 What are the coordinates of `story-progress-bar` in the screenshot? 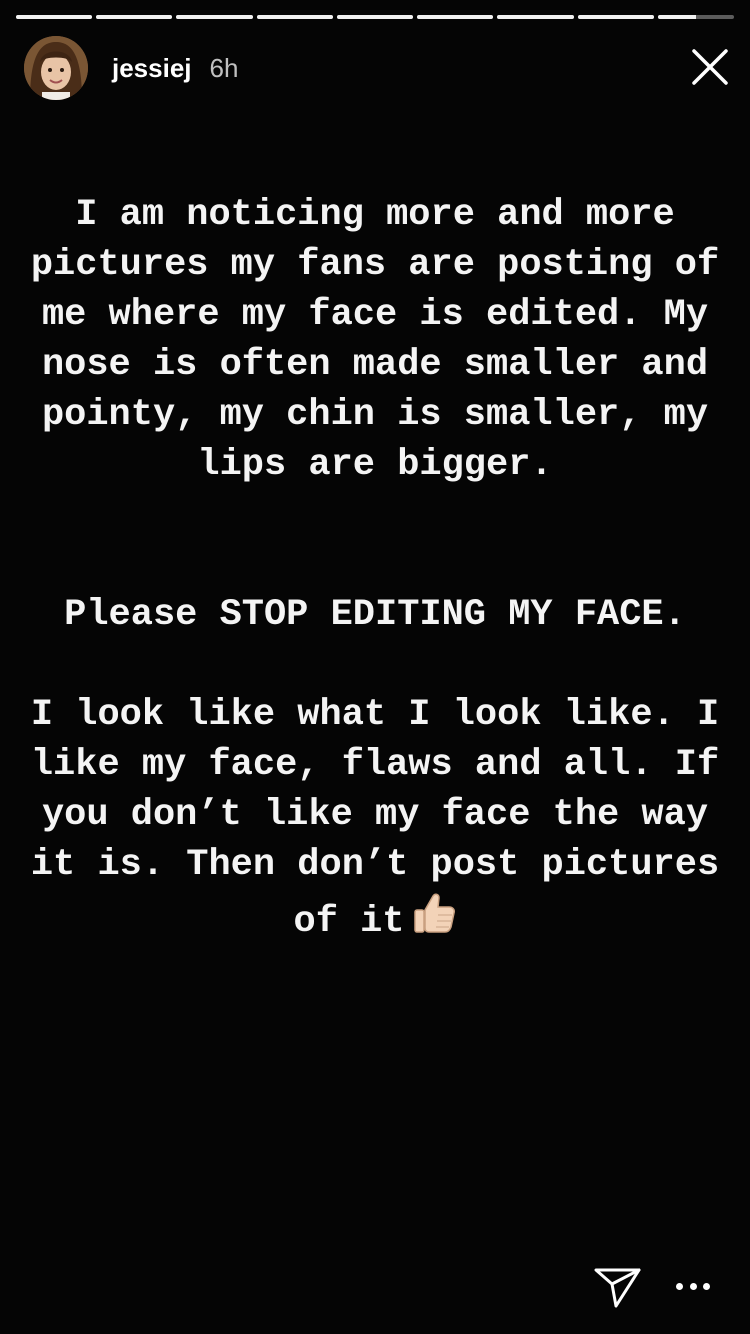 It's located at (375, 17).